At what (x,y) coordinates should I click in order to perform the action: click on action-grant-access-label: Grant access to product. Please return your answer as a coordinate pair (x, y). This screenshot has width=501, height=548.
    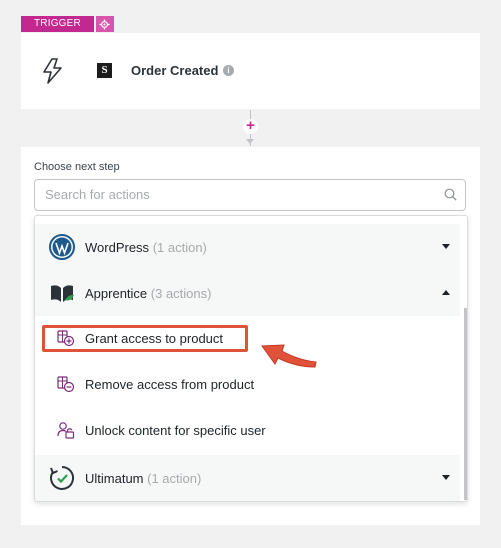
    Looking at the image, I should click on (154, 338).